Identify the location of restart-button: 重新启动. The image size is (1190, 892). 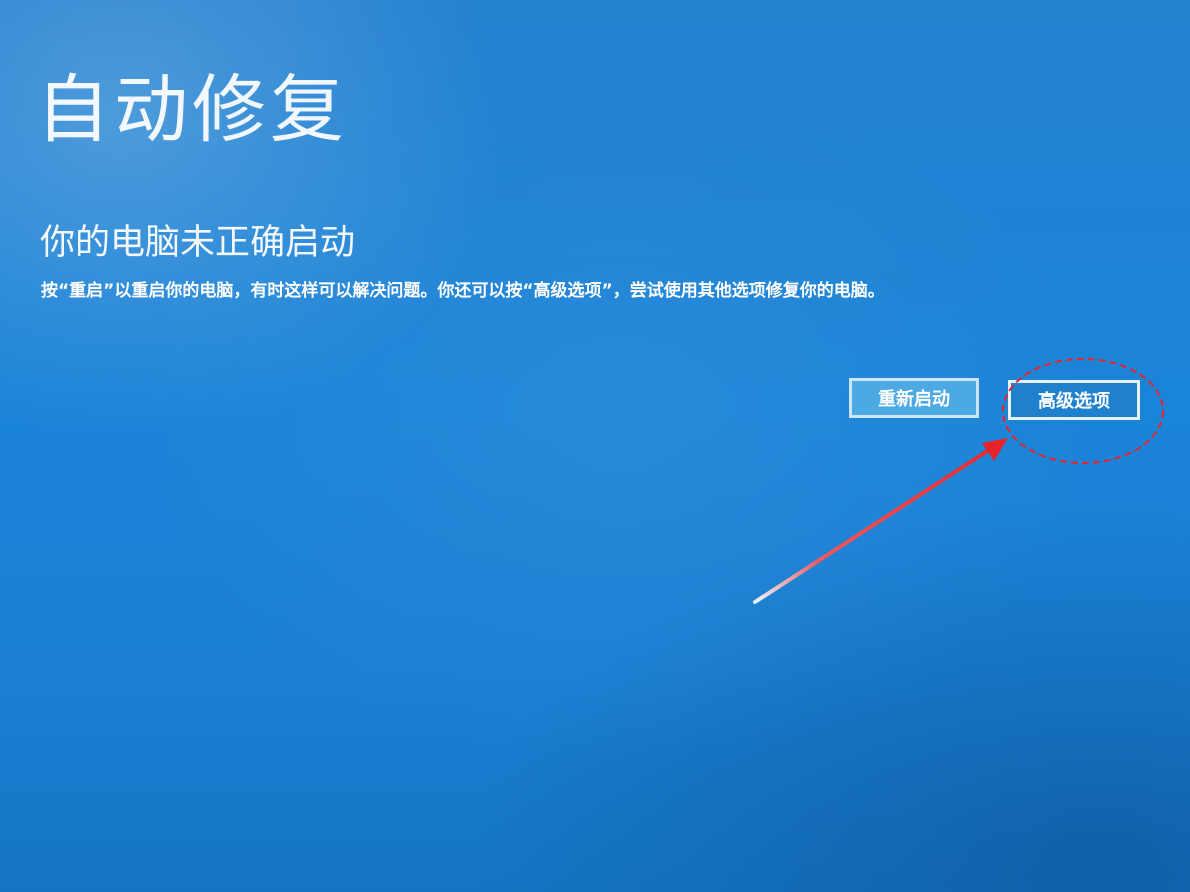
(914, 398).